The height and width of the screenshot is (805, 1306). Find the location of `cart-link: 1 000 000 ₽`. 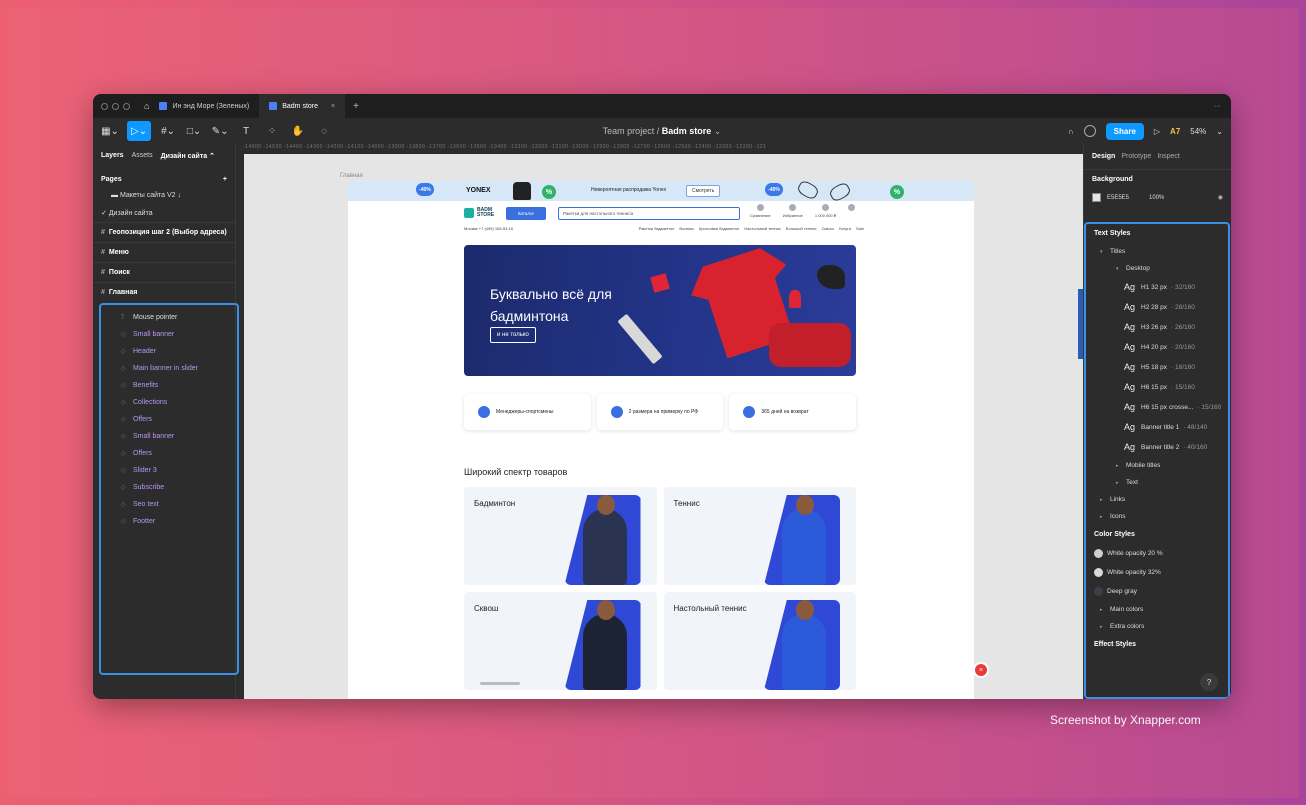

cart-link: 1 000 000 ₽ is located at coordinates (825, 211).